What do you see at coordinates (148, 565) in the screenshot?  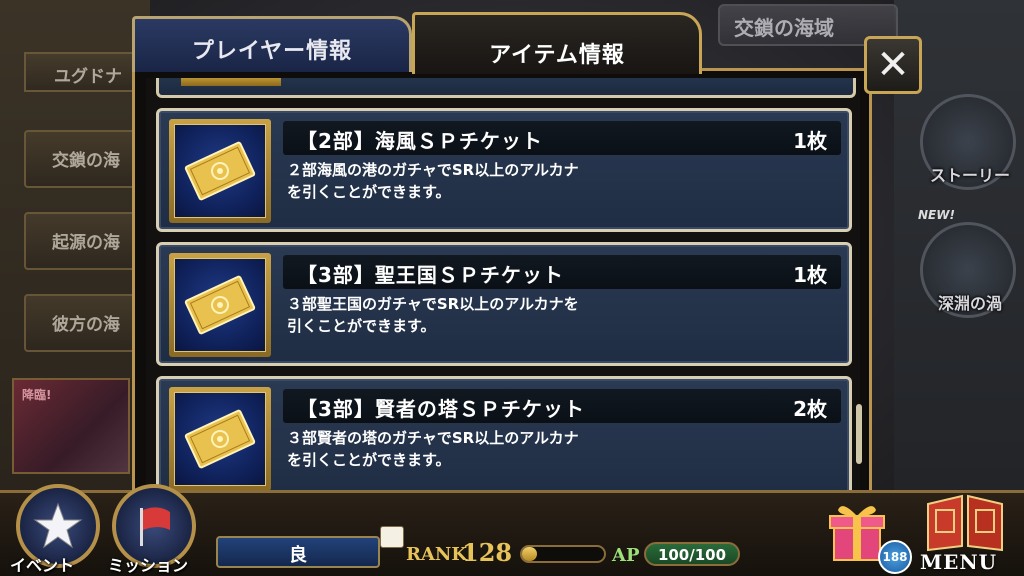 I see `mission-label: ミッション` at bounding box center [148, 565].